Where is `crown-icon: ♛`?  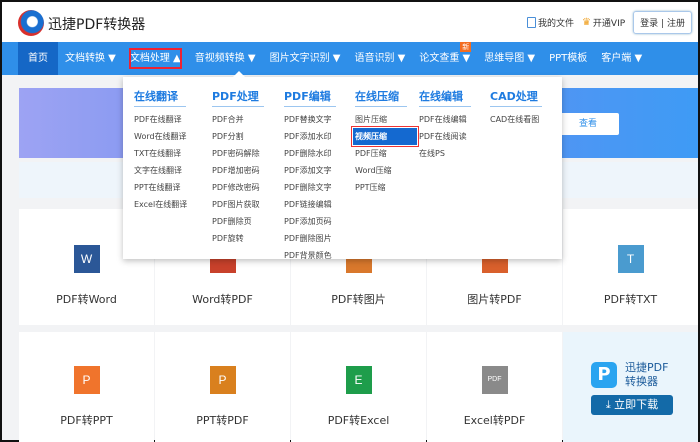 crown-icon: ♛ is located at coordinates (586, 22).